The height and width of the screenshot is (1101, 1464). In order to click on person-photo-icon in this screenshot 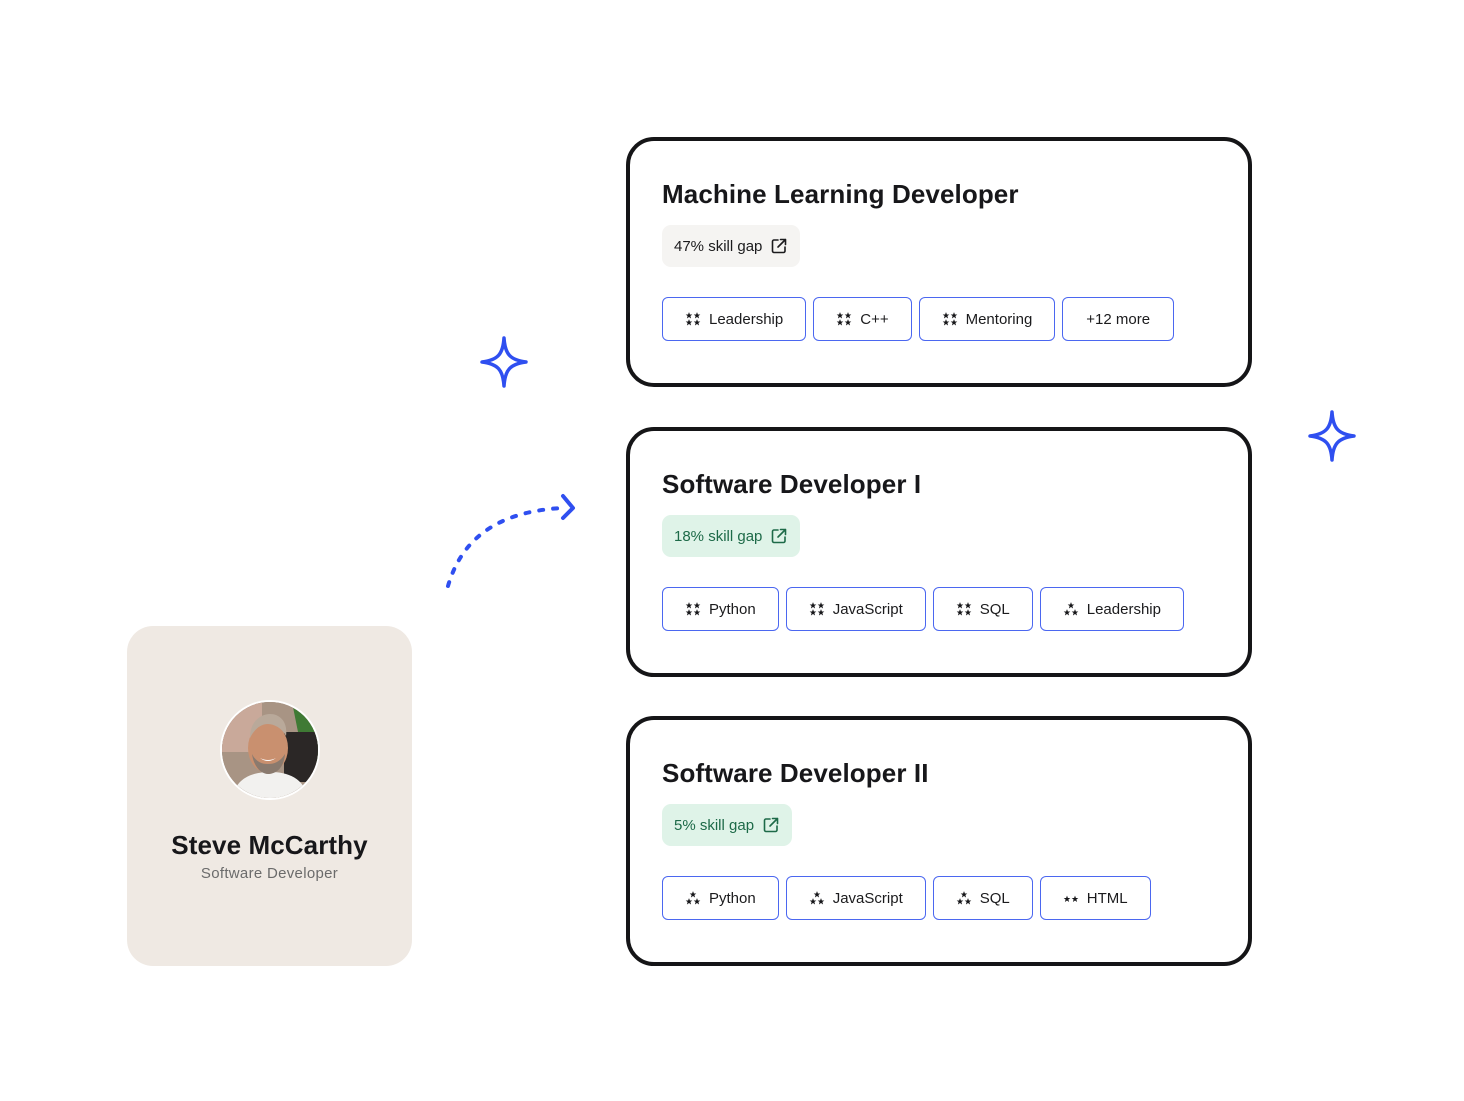, I will do `click(269, 750)`.